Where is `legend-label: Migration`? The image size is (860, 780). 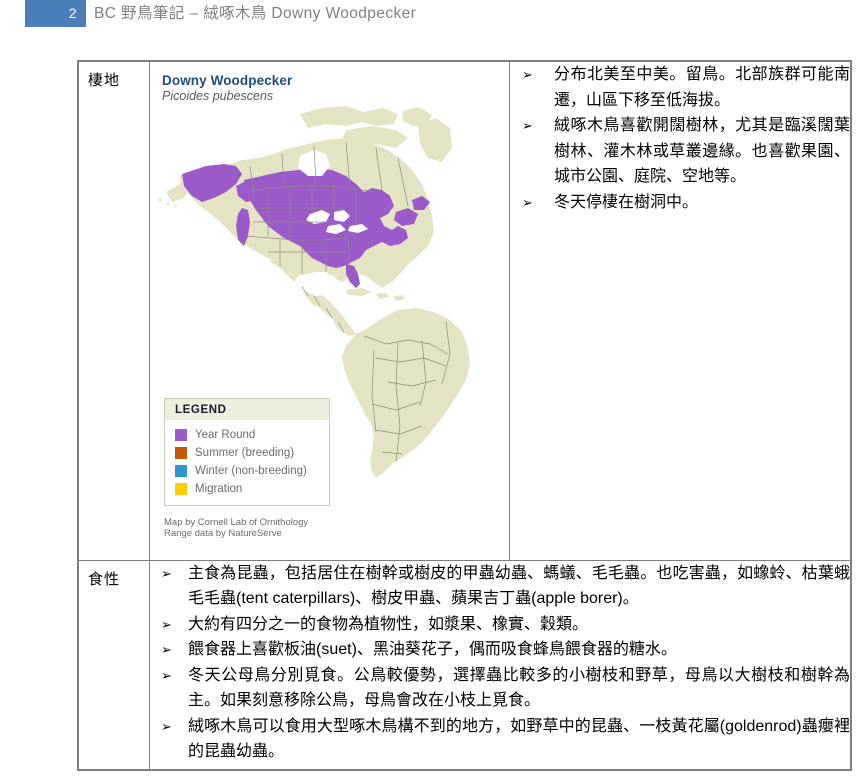 legend-label: Migration is located at coordinates (219, 488).